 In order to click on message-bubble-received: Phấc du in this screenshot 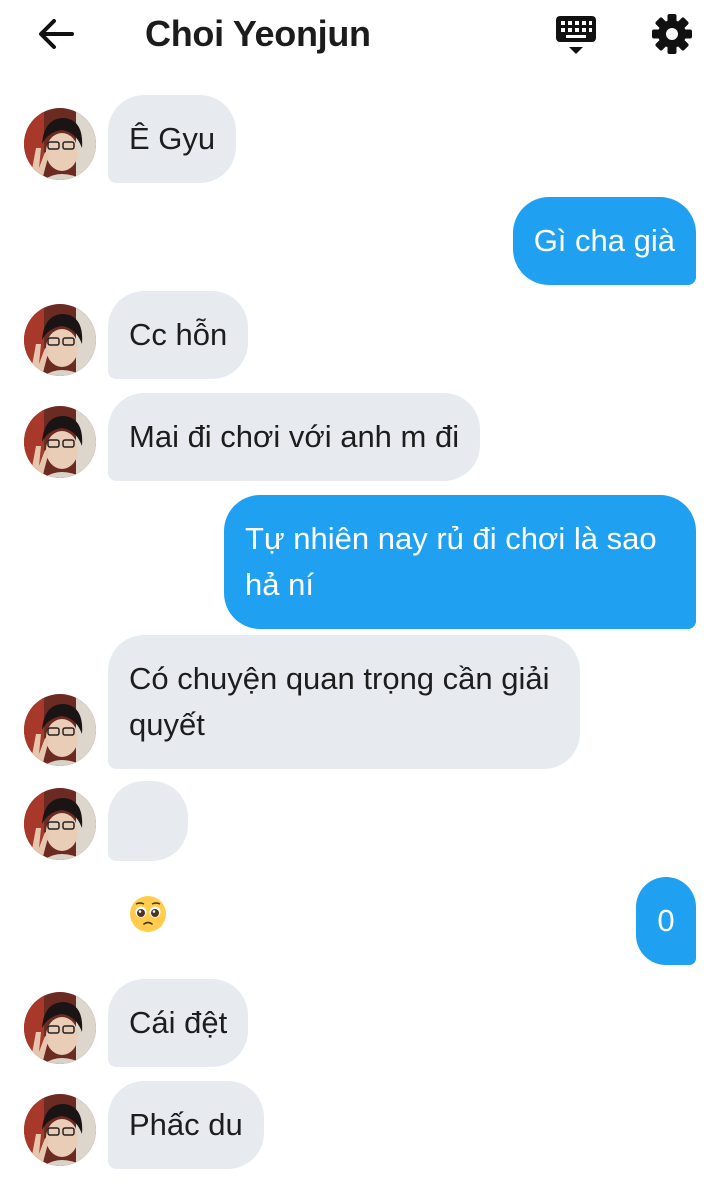, I will do `click(186, 1125)`.